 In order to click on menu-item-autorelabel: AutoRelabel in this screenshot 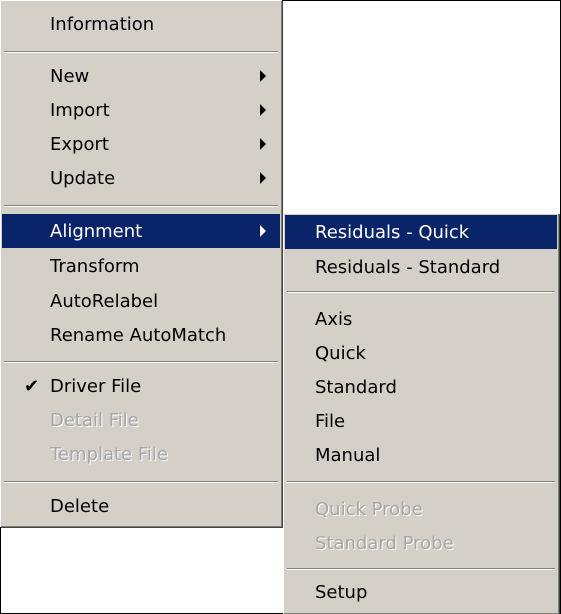, I will do `click(141, 301)`.